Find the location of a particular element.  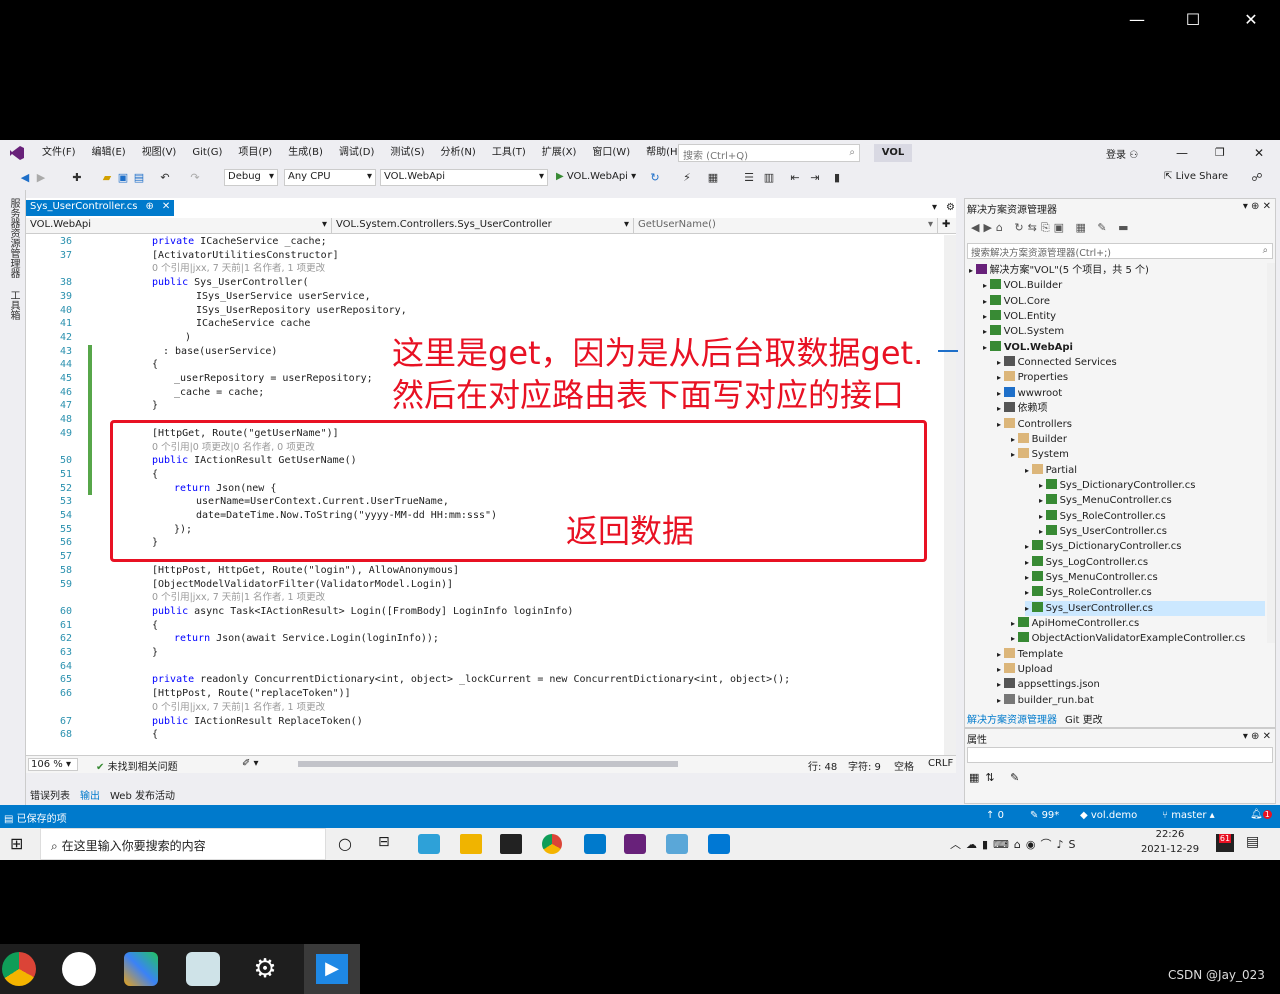

panel-pin-icon: ▾ ⊕ ✕ is located at coordinates (1257, 206).